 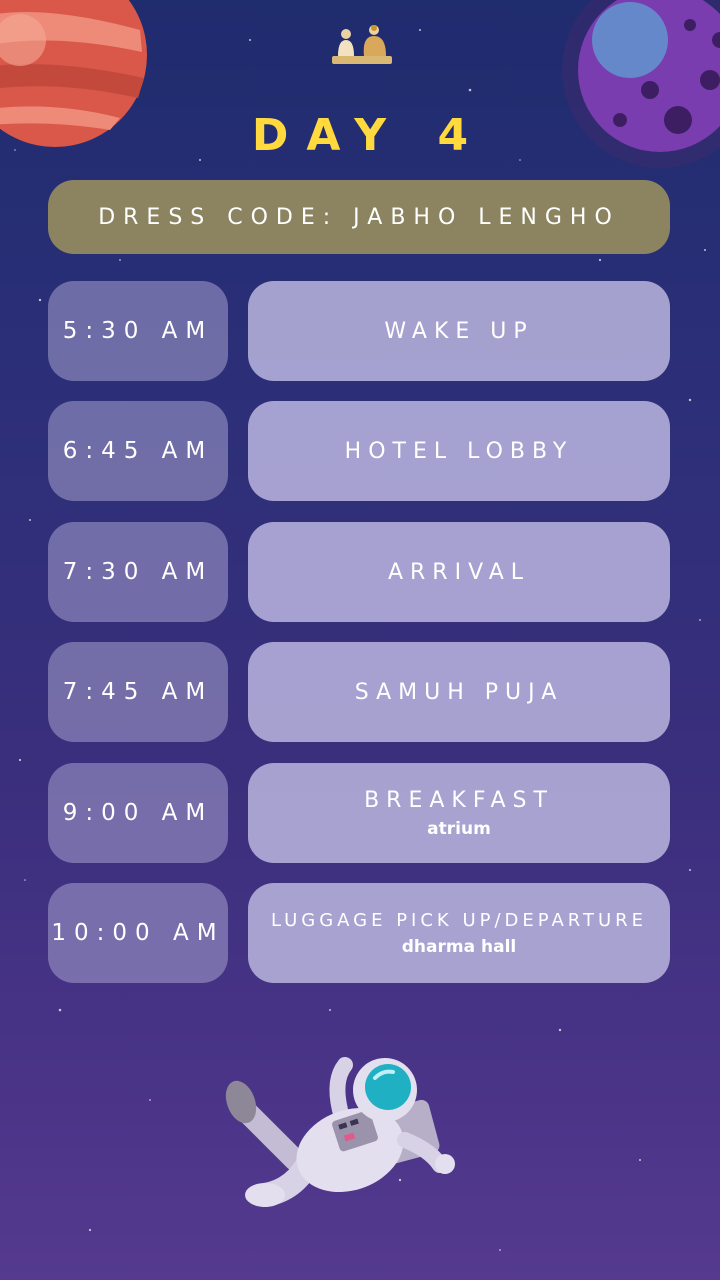 I want to click on astronaut-icon, so click(x=340, y=1132).